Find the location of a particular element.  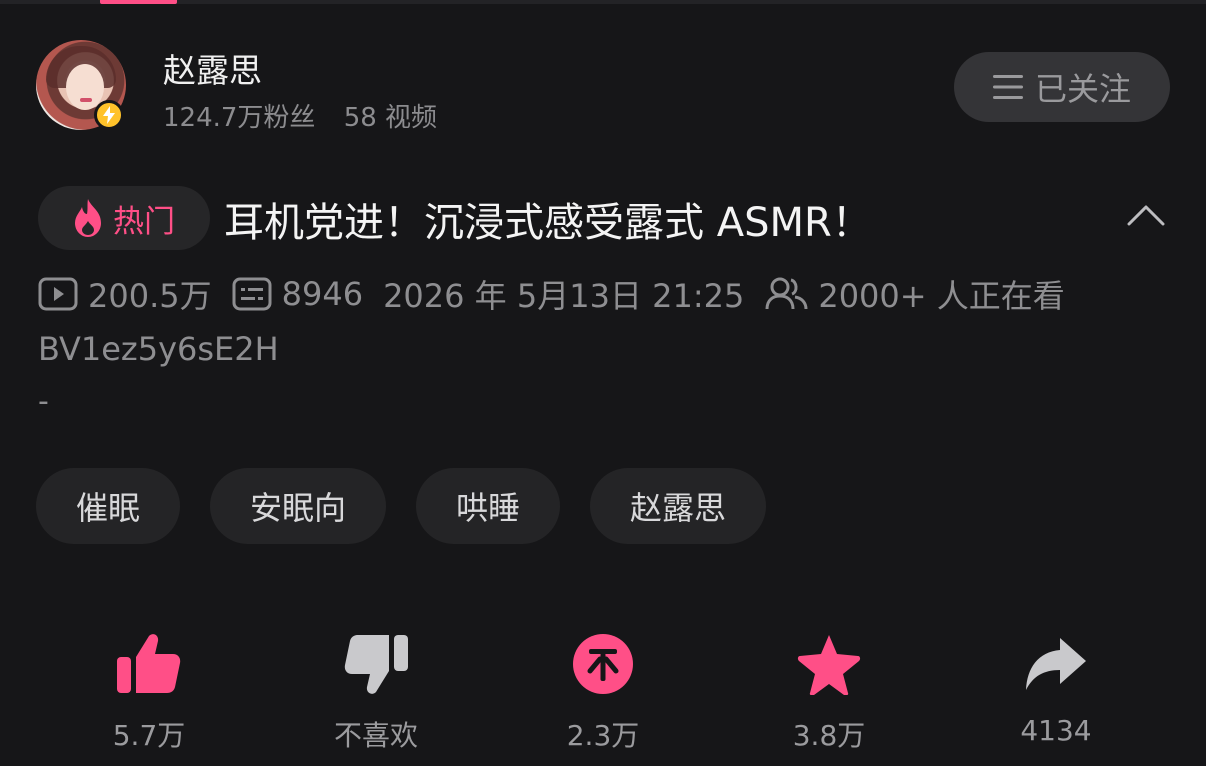

followed-button: 已关注 is located at coordinates (1062, 87).